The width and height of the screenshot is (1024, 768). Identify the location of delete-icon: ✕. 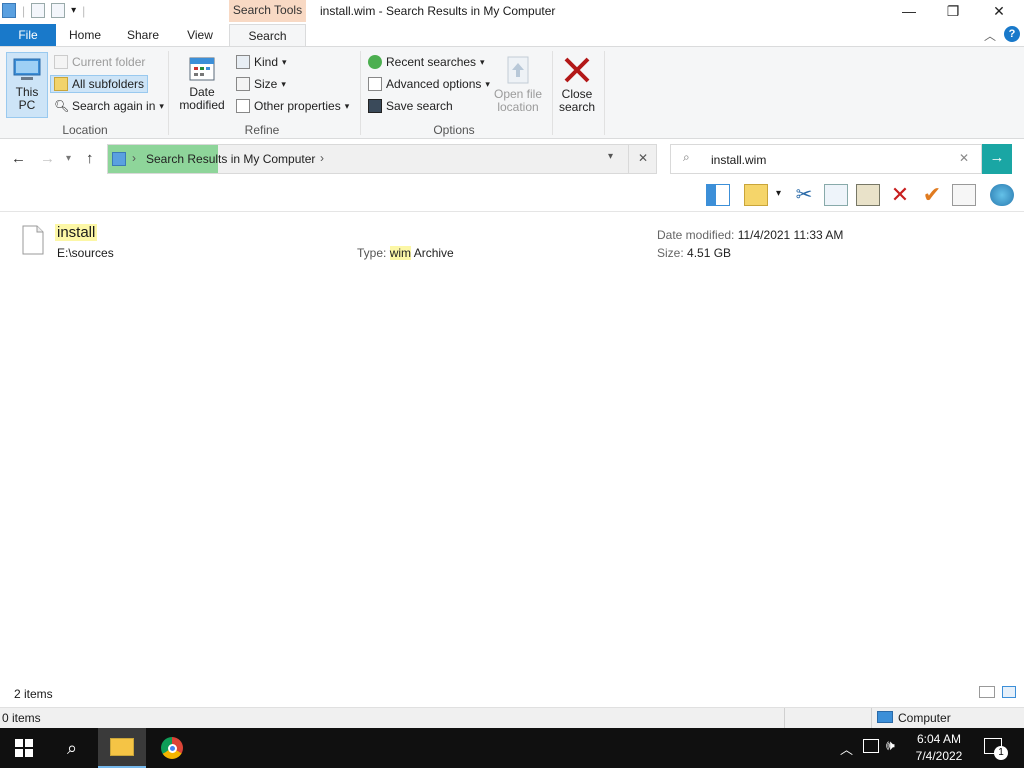
(900, 195).